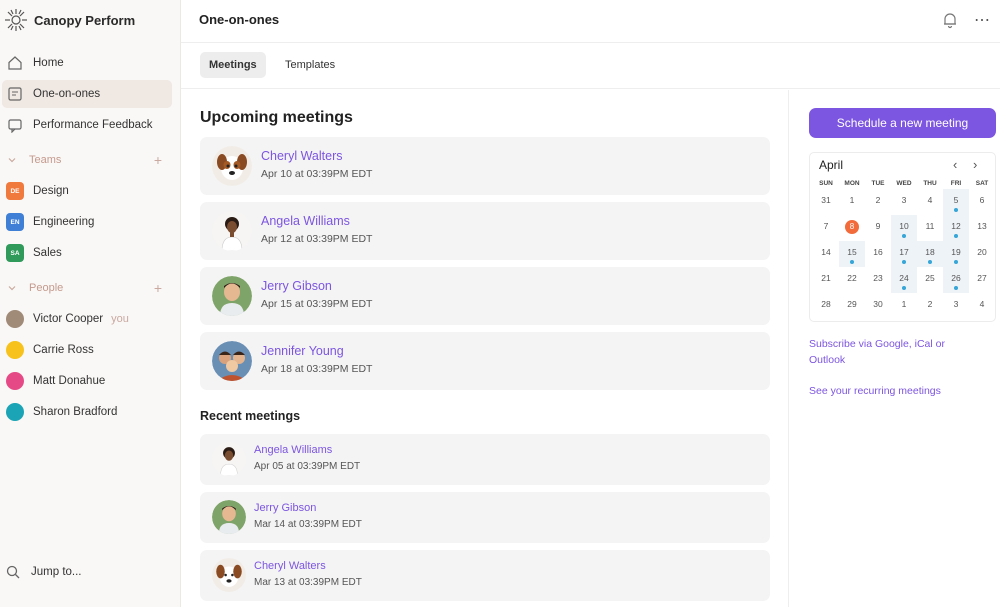 Image resolution: width=1000 pixels, height=607 pixels. I want to click on meeting-person-name: Jennifer Young, so click(302, 351).